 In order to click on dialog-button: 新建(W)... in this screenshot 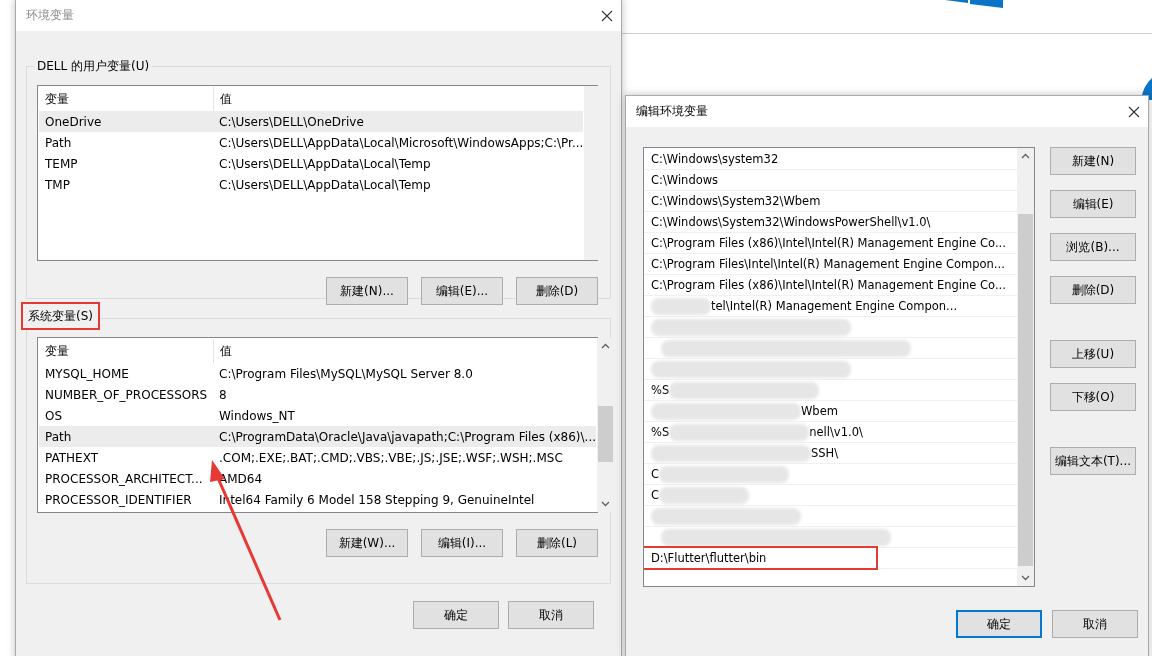, I will do `click(367, 543)`.